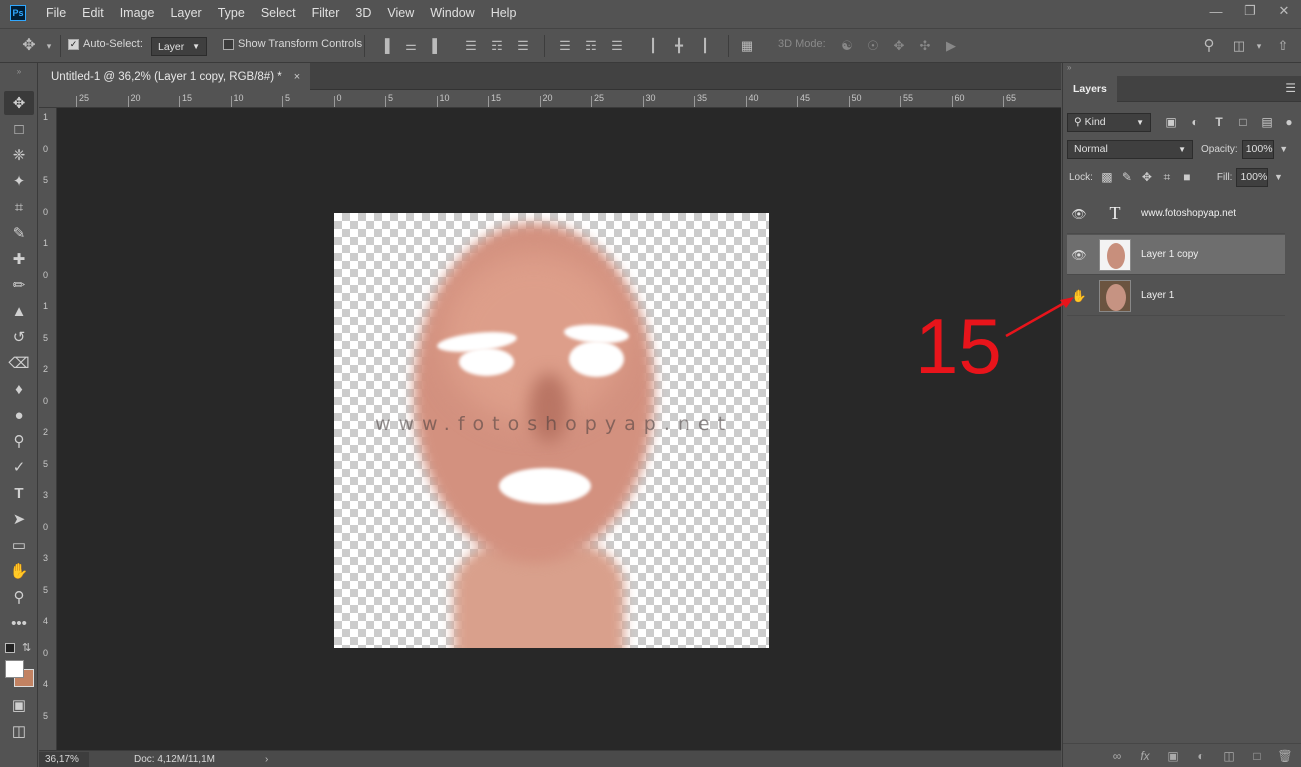  Describe the element at coordinates (19, 493) in the screenshot. I see `type-tool-icon: T` at that location.